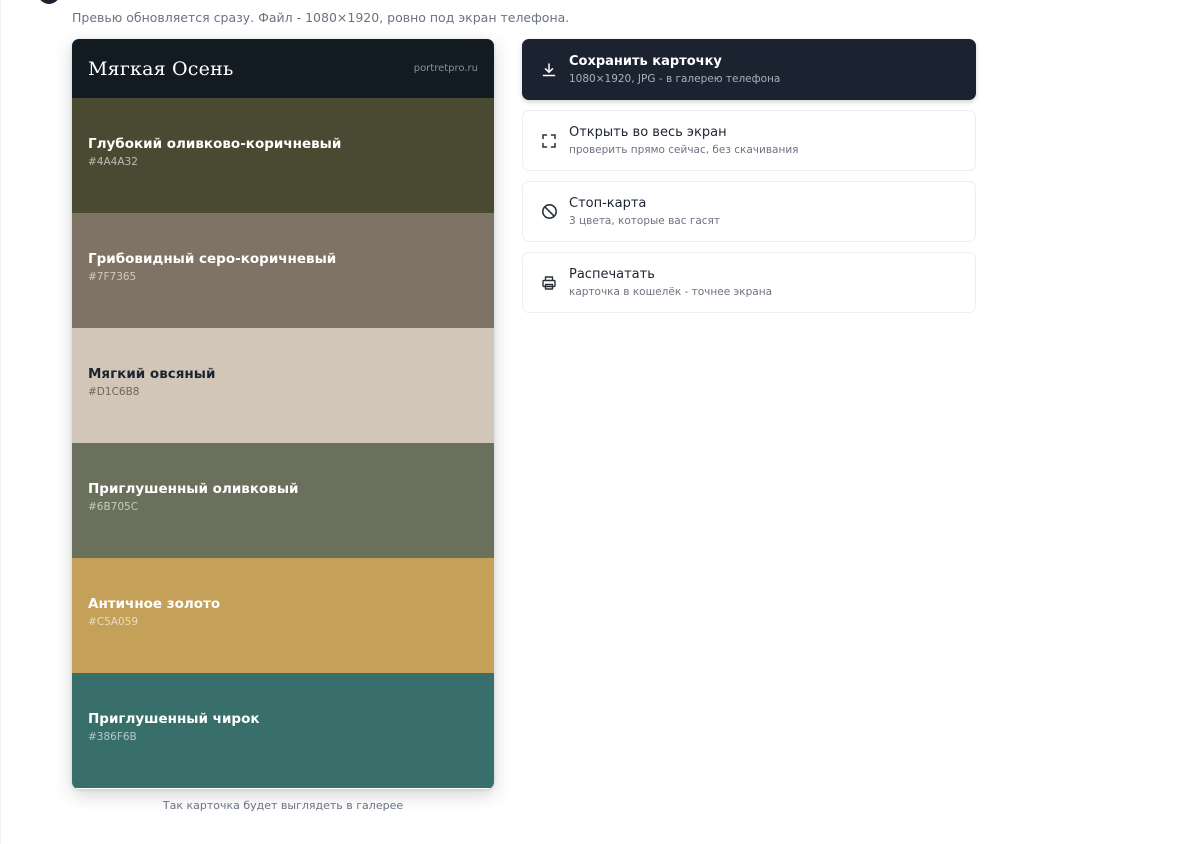 The image size is (1200, 844). Describe the element at coordinates (749, 211) in the screenshot. I see `stop-card-button: Стоп-карта 3 цвета, которые вас гасят` at that location.